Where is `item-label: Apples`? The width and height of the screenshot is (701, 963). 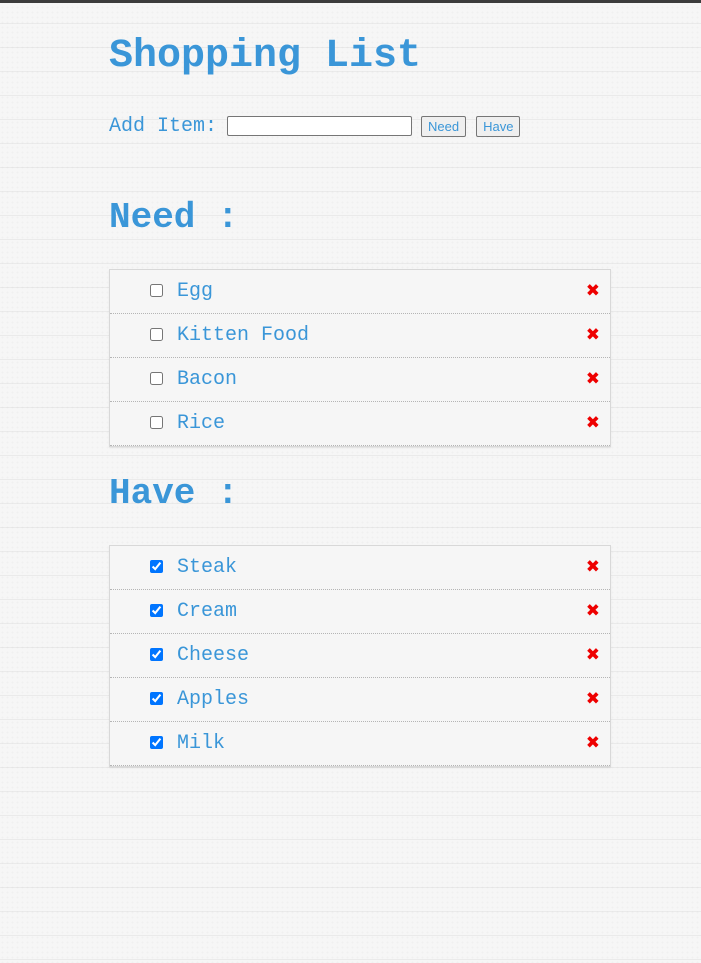
item-label: Apples is located at coordinates (213, 699).